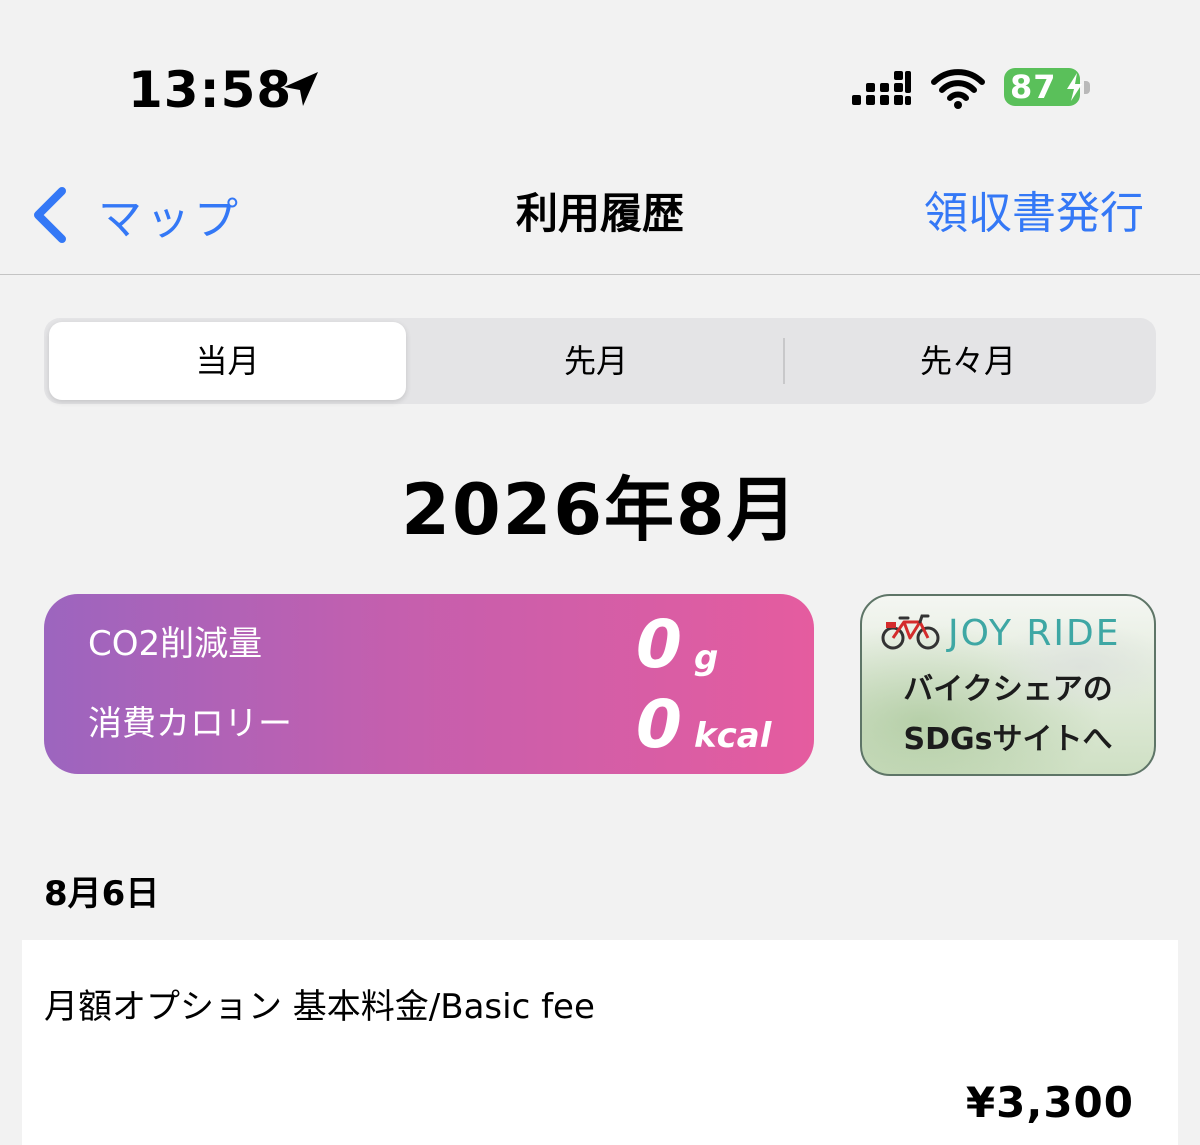  I want to click on status-time: 13:58, so click(210, 90).